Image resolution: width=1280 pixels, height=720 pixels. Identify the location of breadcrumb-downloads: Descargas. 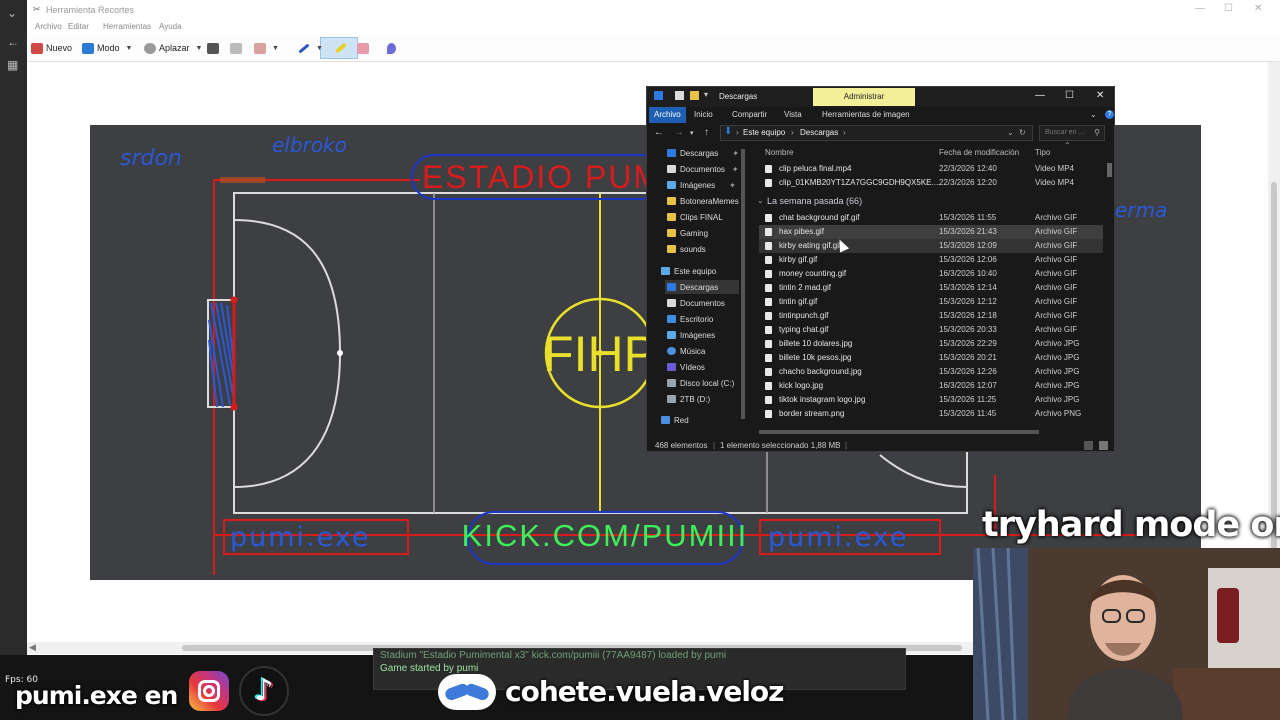
(819, 132).